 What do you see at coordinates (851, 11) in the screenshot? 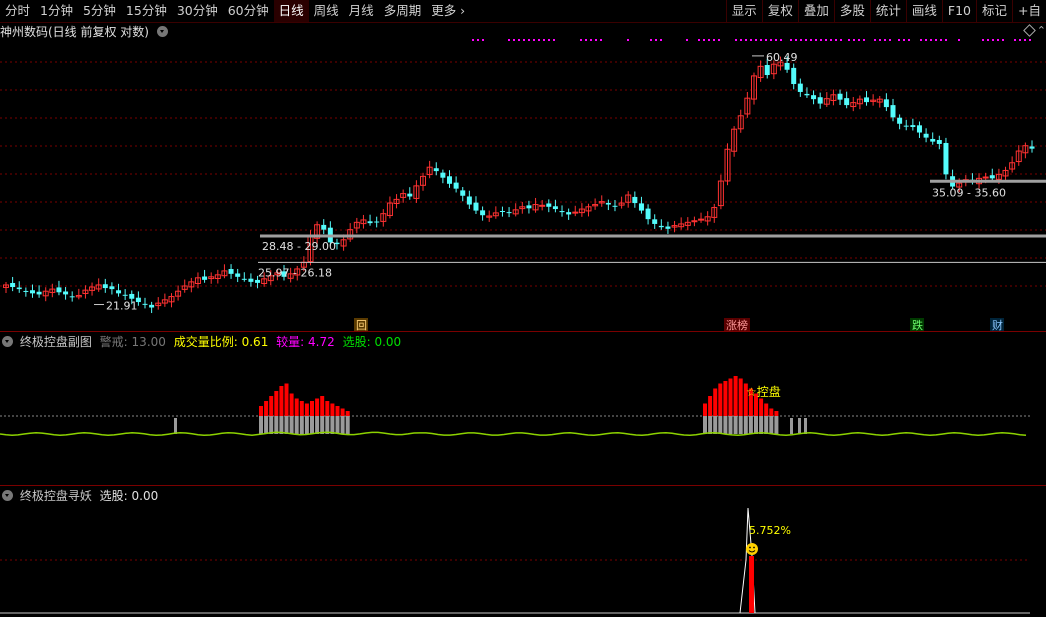
I see `toolbar-action-button: 多股` at bounding box center [851, 11].